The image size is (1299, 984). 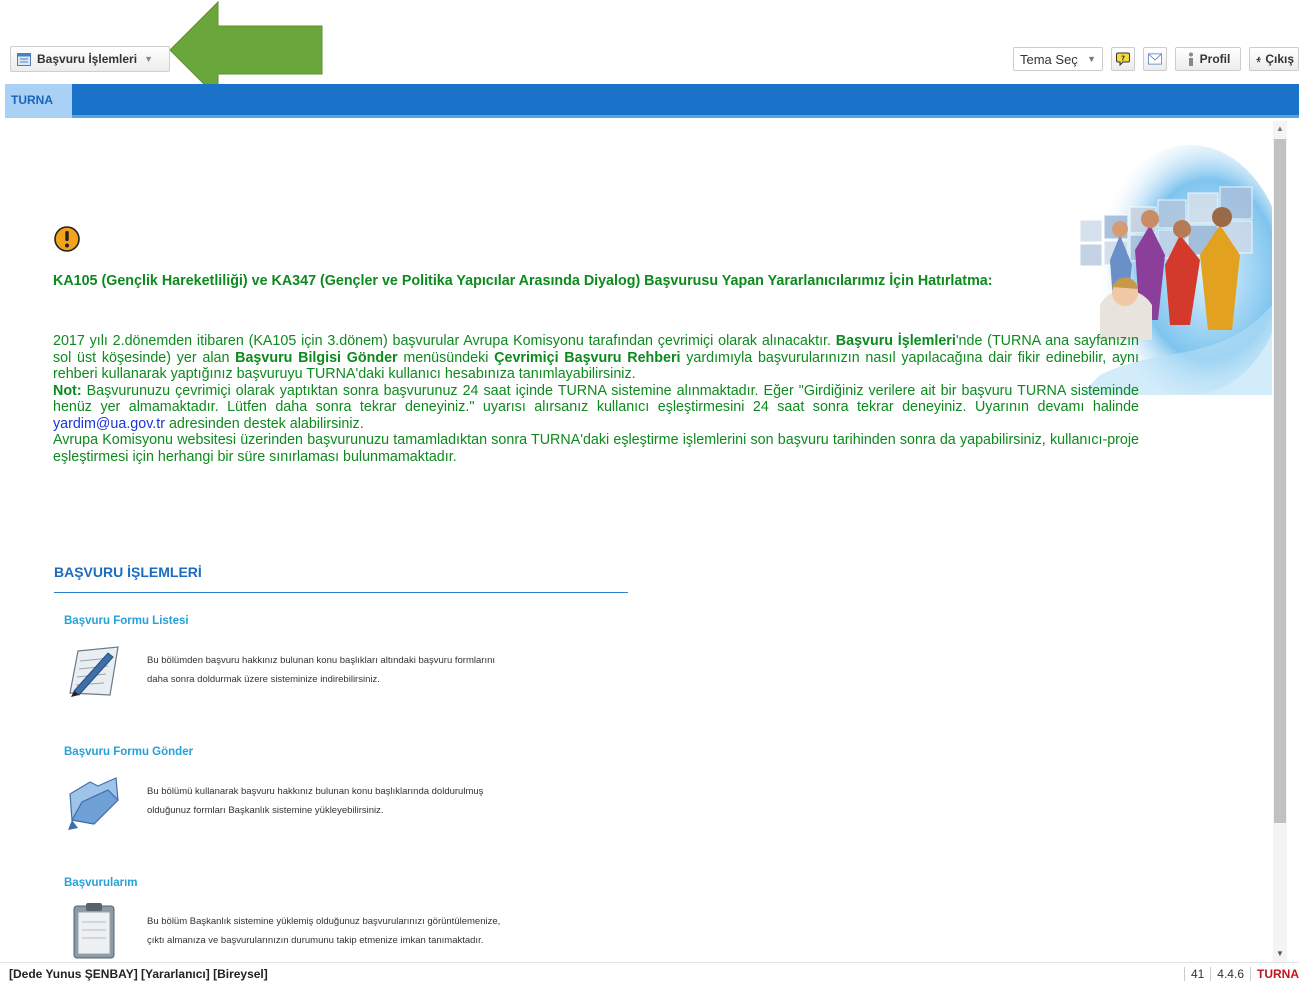 What do you see at coordinates (1259, 59) in the screenshot?
I see `running-person-icon` at bounding box center [1259, 59].